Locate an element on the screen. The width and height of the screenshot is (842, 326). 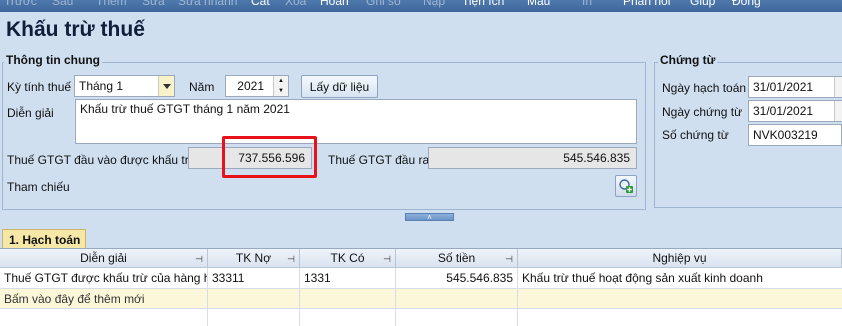
toolbar-edit-button: Sửa is located at coordinates (153, 4).